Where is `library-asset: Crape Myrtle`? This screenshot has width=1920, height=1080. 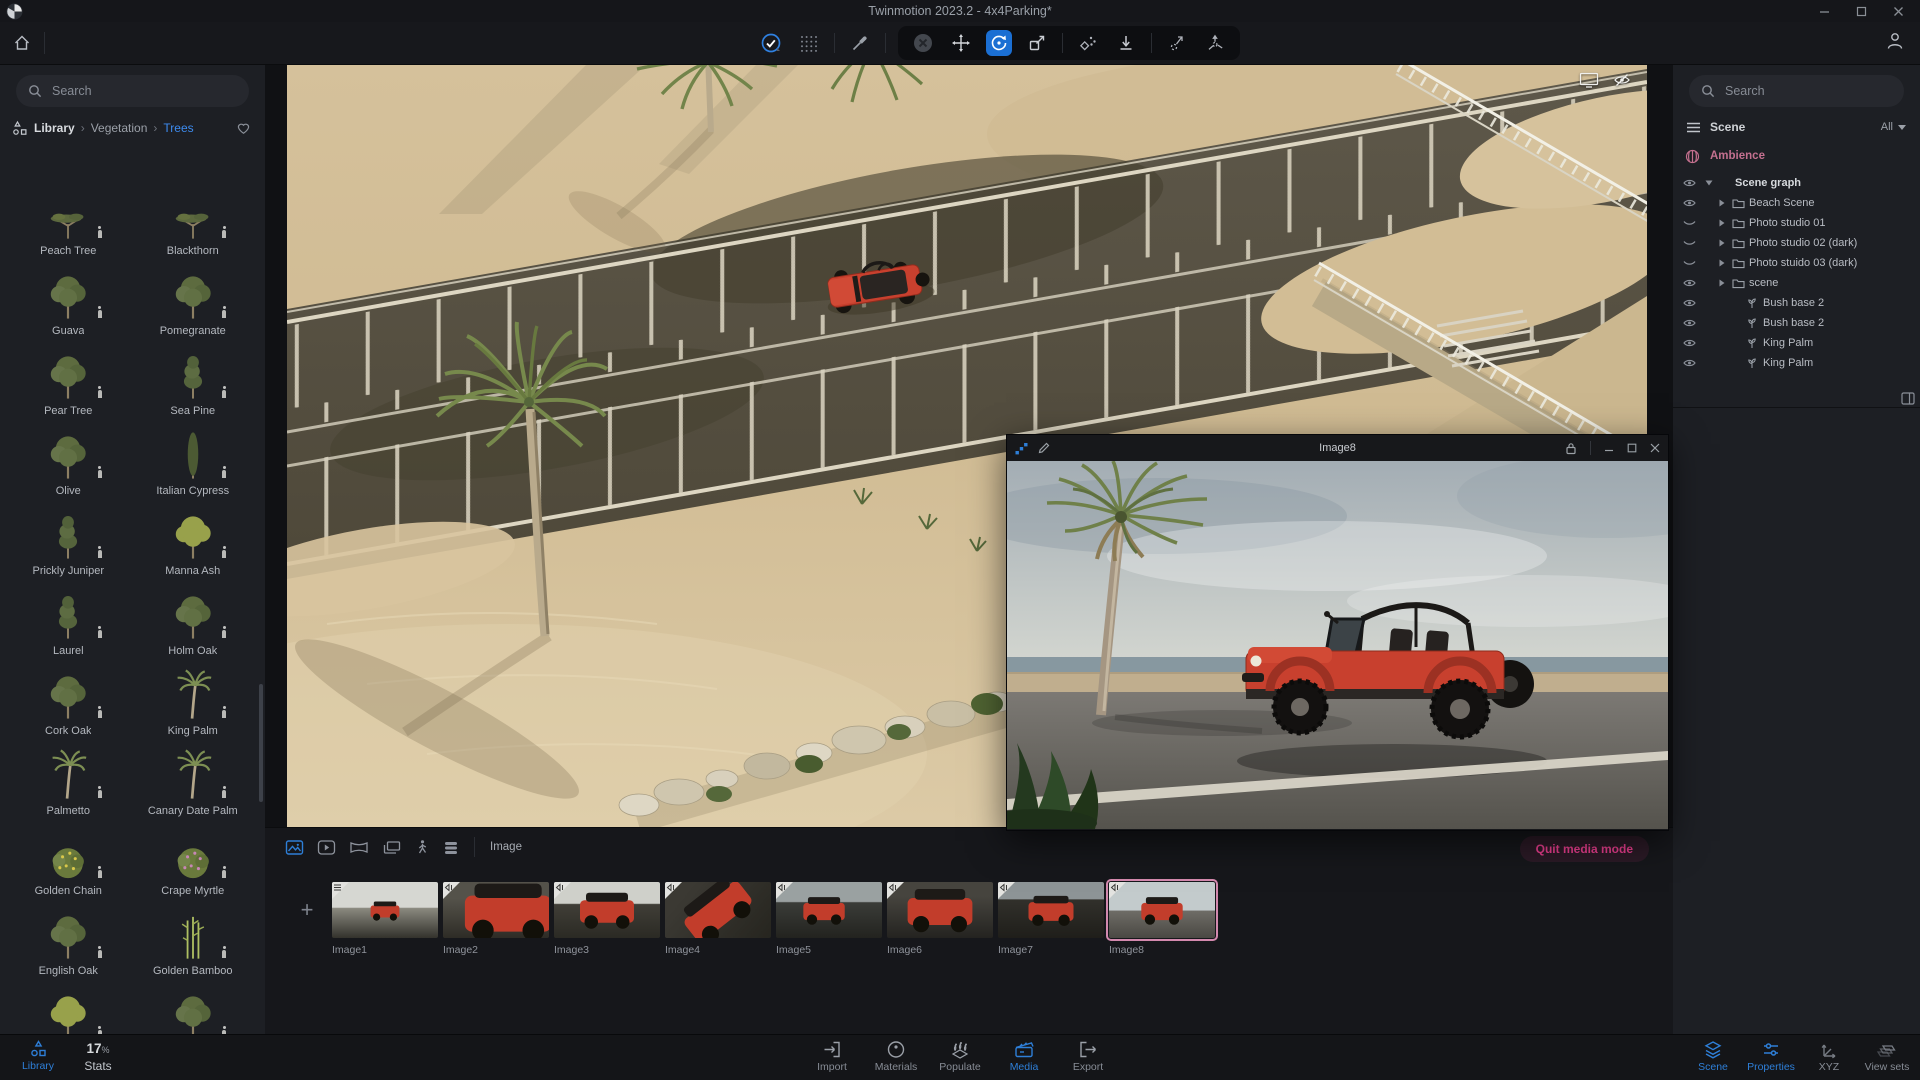 library-asset: Crape Myrtle is located at coordinates (193, 864).